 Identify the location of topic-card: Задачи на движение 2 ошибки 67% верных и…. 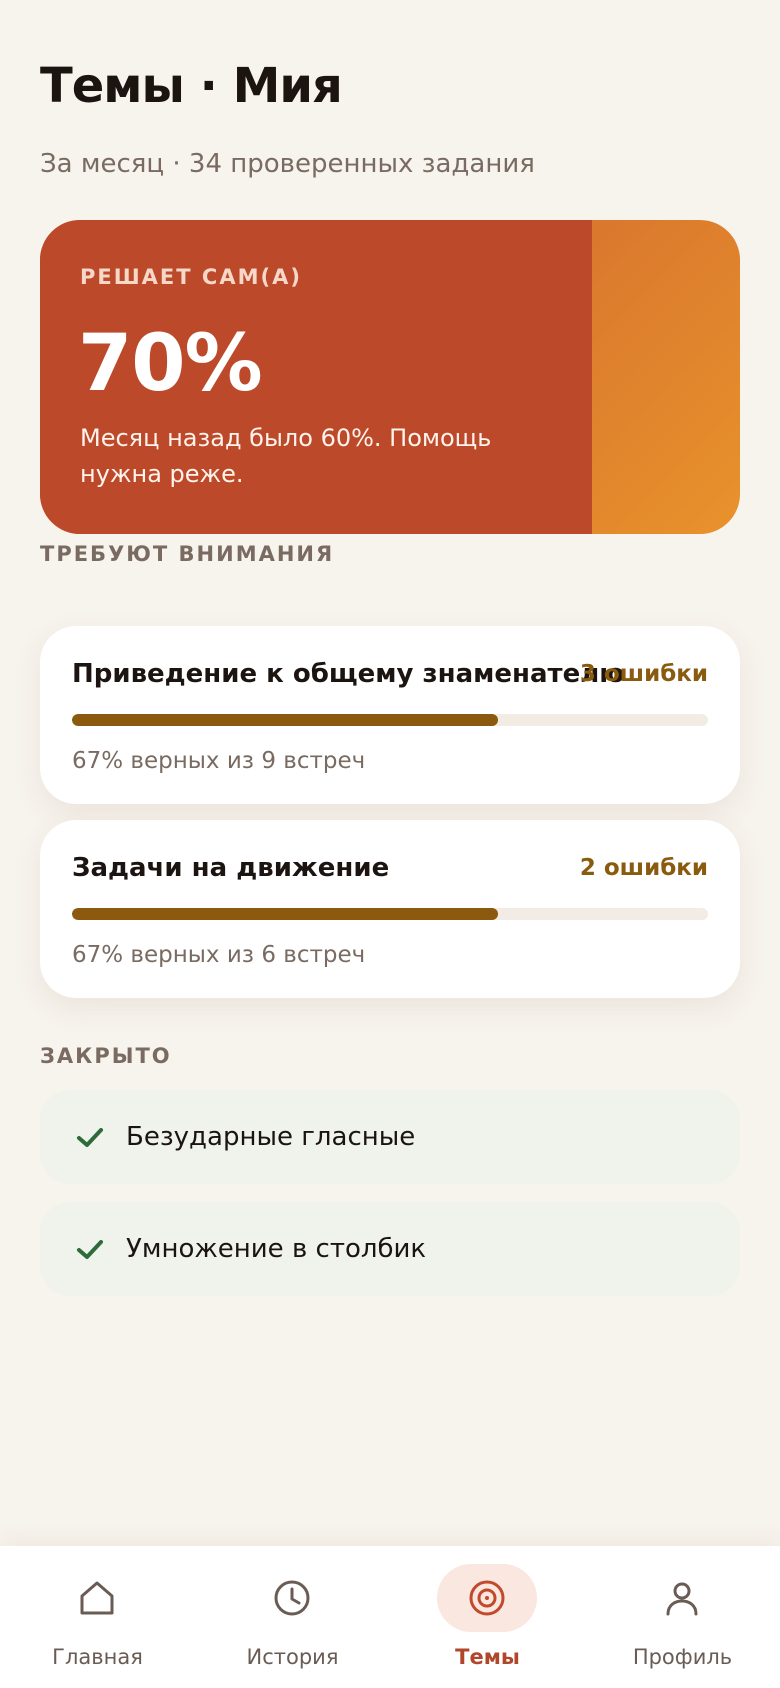
(390, 909).